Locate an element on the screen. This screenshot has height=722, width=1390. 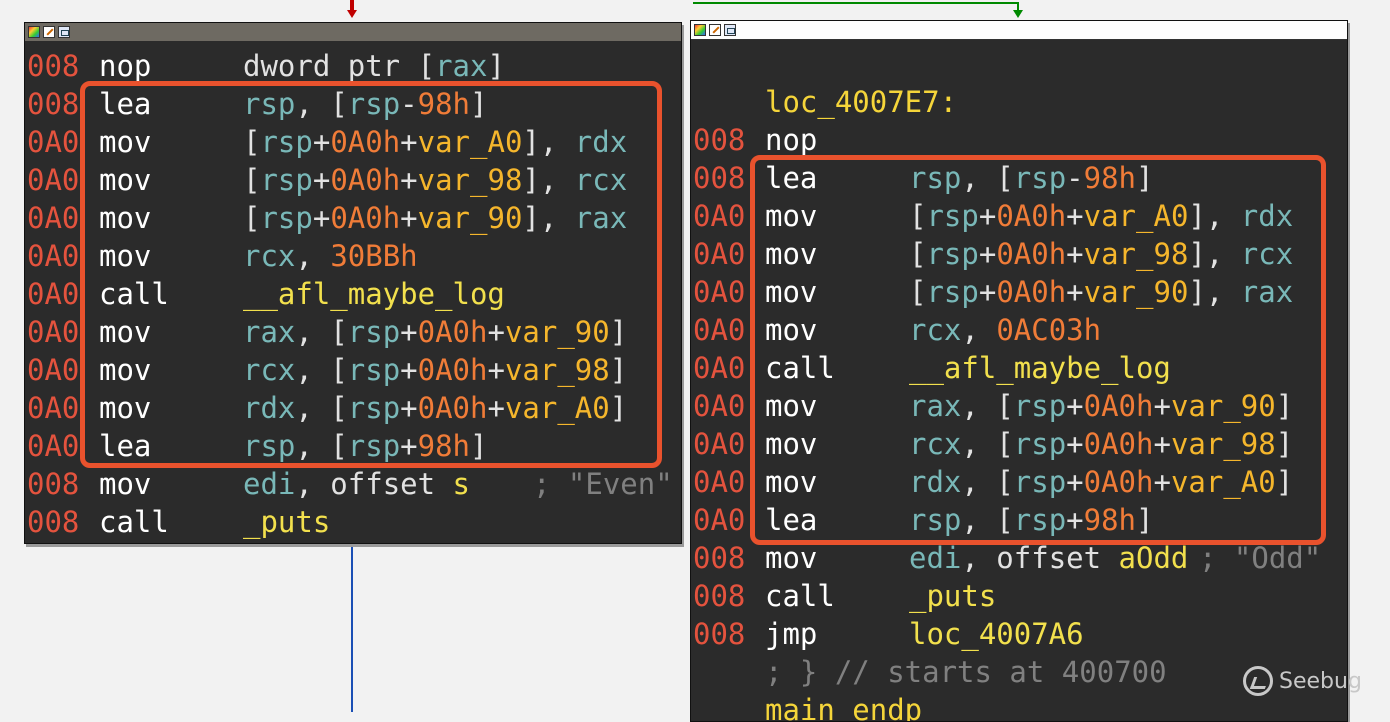
instruction-line: 008 jmp loc_4007A6 is located at coordinates (1019, 634).